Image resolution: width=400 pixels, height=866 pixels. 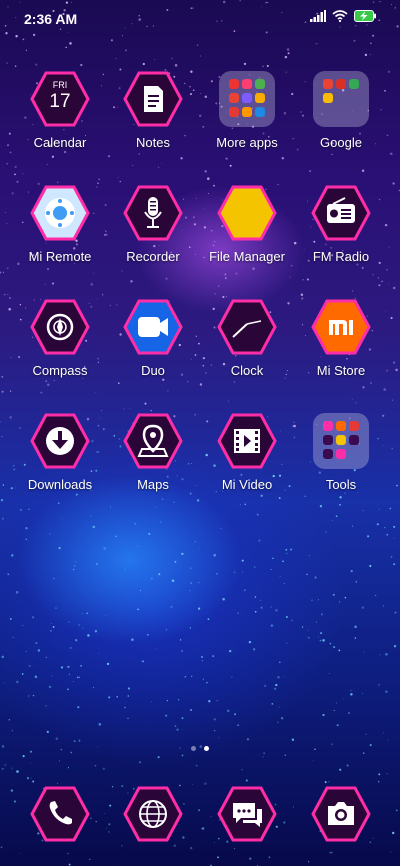 What do you see at coordinates (247, 256) in the screenshot?
I see `app-label: File Manager` at bounding box center [247, 256].